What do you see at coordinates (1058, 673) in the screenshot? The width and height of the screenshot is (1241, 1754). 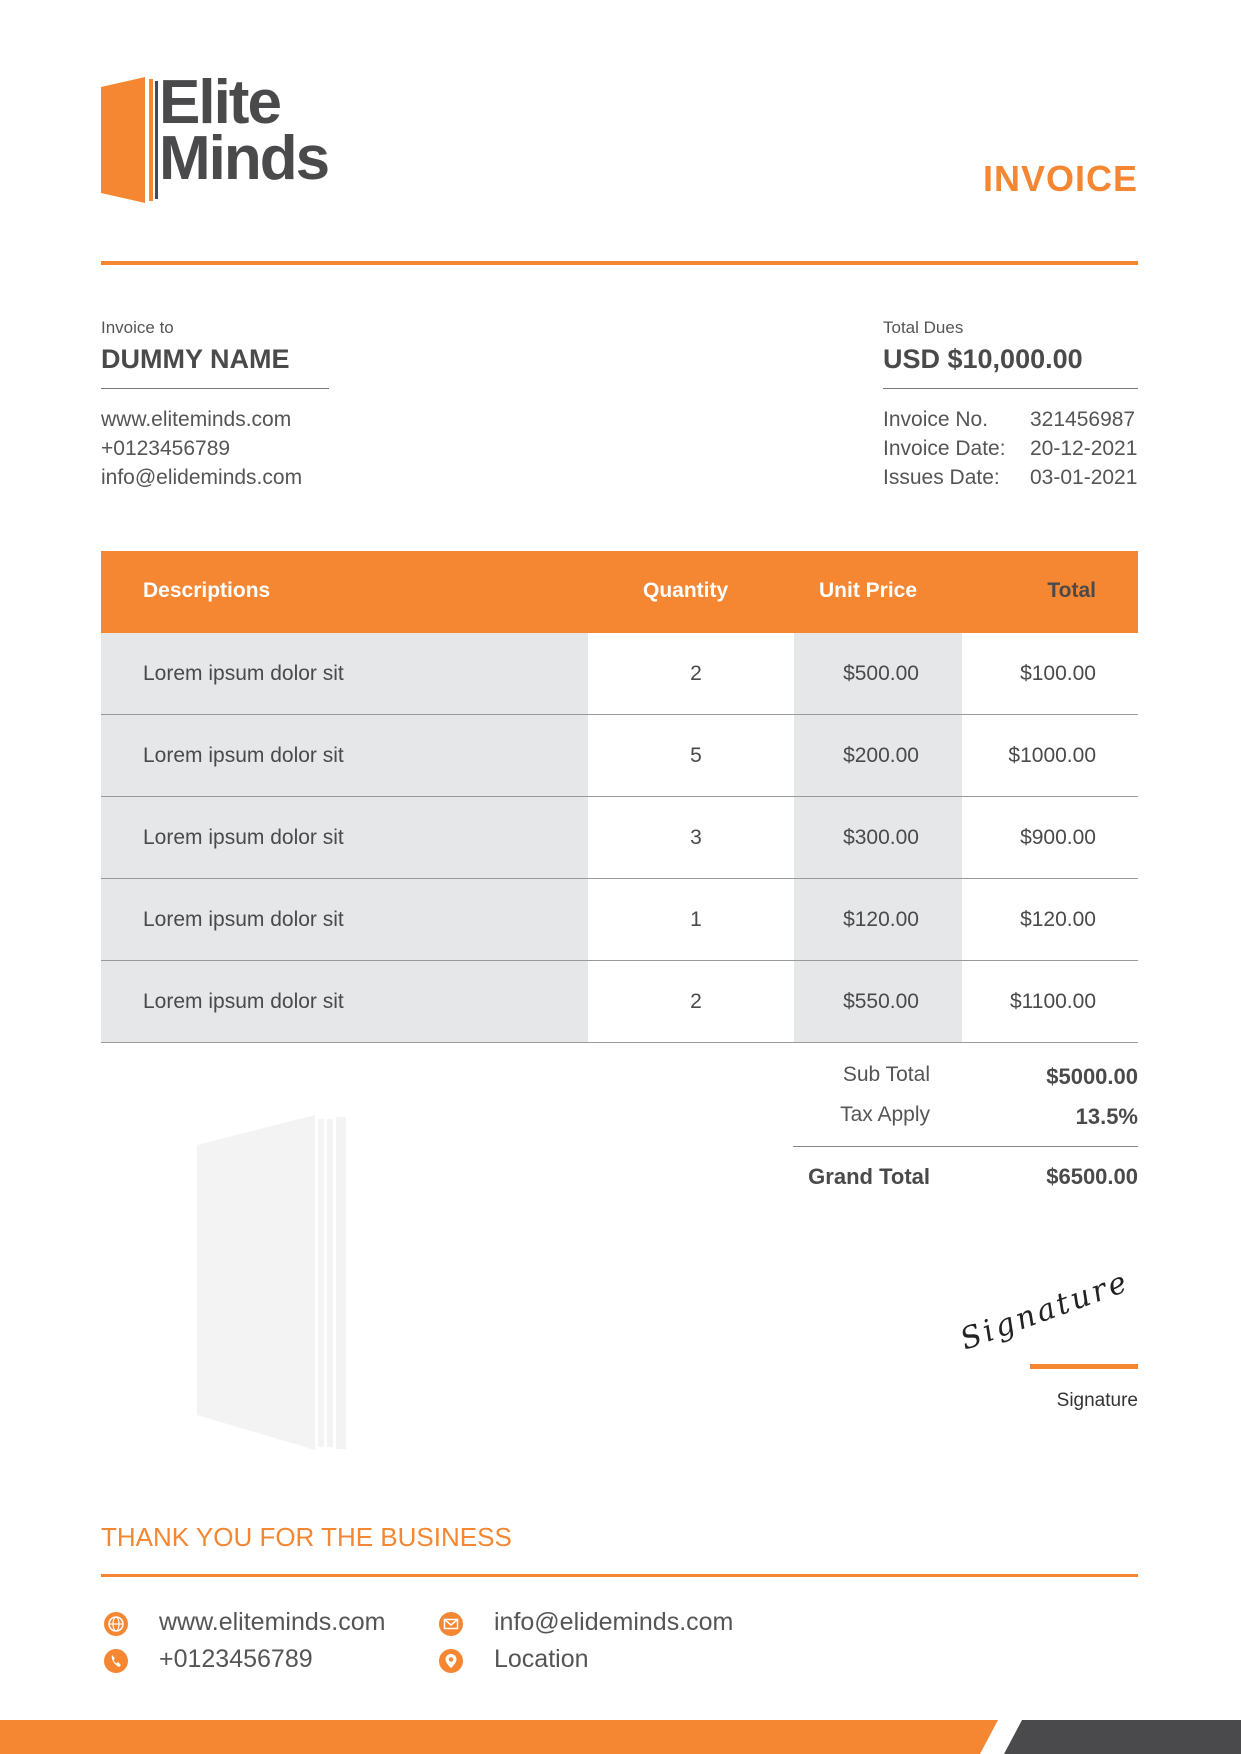 I see `item-total: $100.00` at bounding box center [1058, 673].